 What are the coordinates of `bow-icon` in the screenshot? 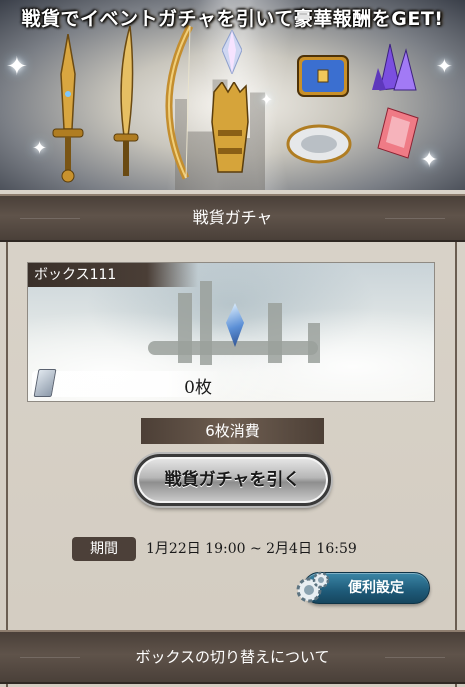 It's located at (179, 102).